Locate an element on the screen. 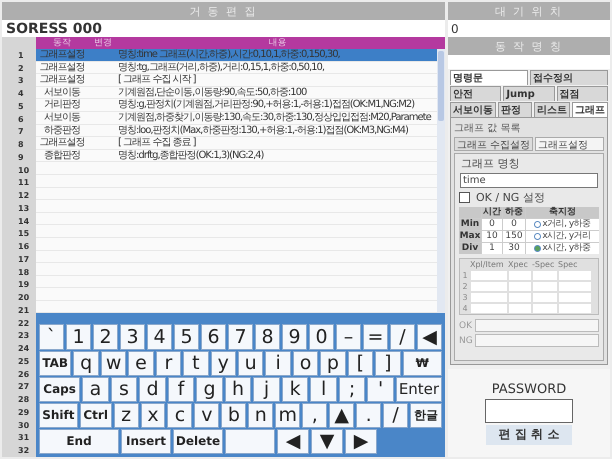 This screenshot has height=459, width=612. keyboard-key: z is located at coordinates (126, 415).